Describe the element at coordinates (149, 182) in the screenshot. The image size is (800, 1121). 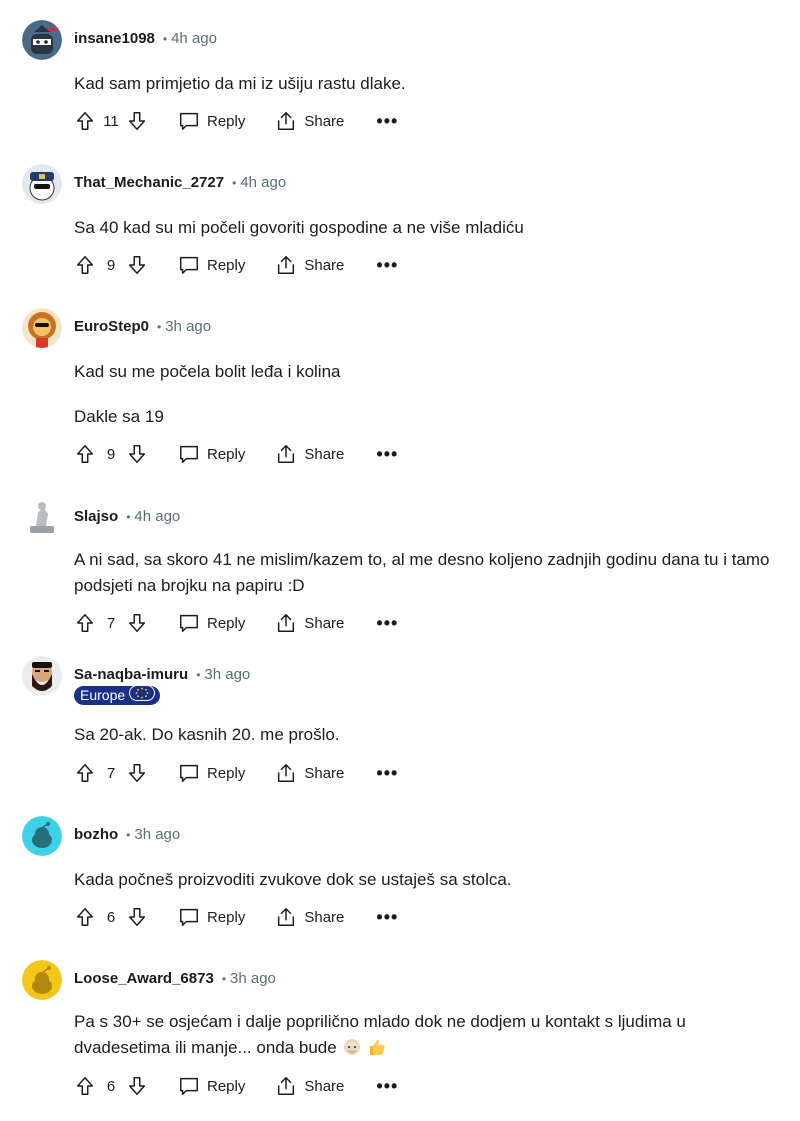
I see `username: That_Mechanic_2727` at that location.